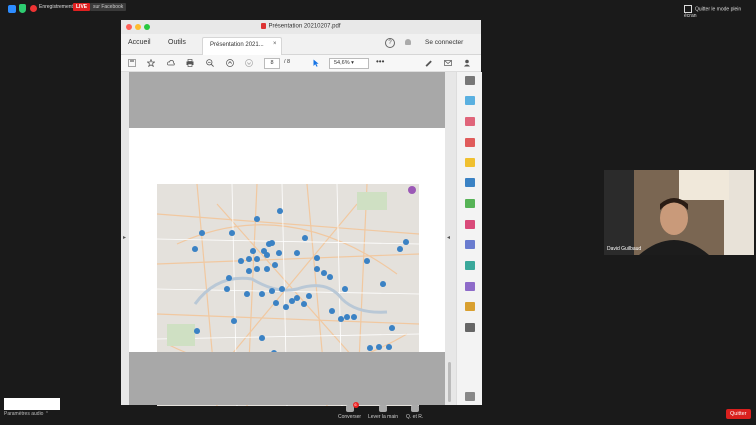 This screenshot has width=756, height=425. I want to click on select-cursor-icon, so click(316, 63).